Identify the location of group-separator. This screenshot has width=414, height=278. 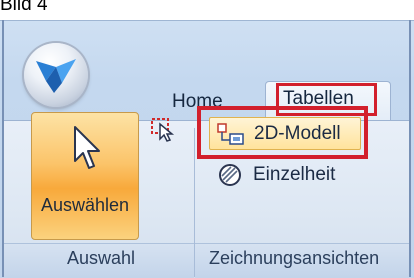
(194, 202).